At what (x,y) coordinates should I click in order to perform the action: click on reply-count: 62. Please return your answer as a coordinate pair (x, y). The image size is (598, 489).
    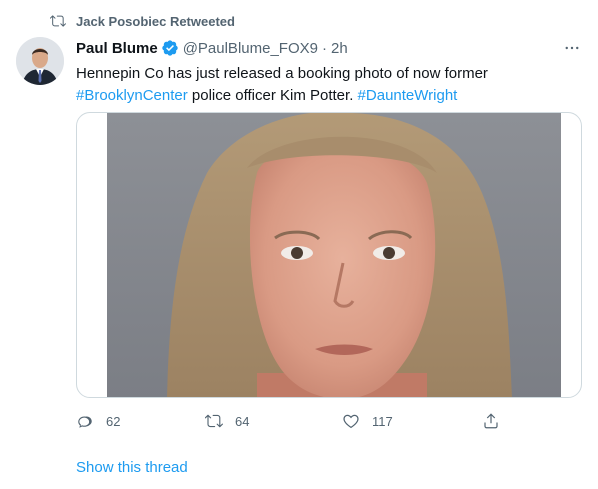
    Looking at the image, I should click on (113, 421).